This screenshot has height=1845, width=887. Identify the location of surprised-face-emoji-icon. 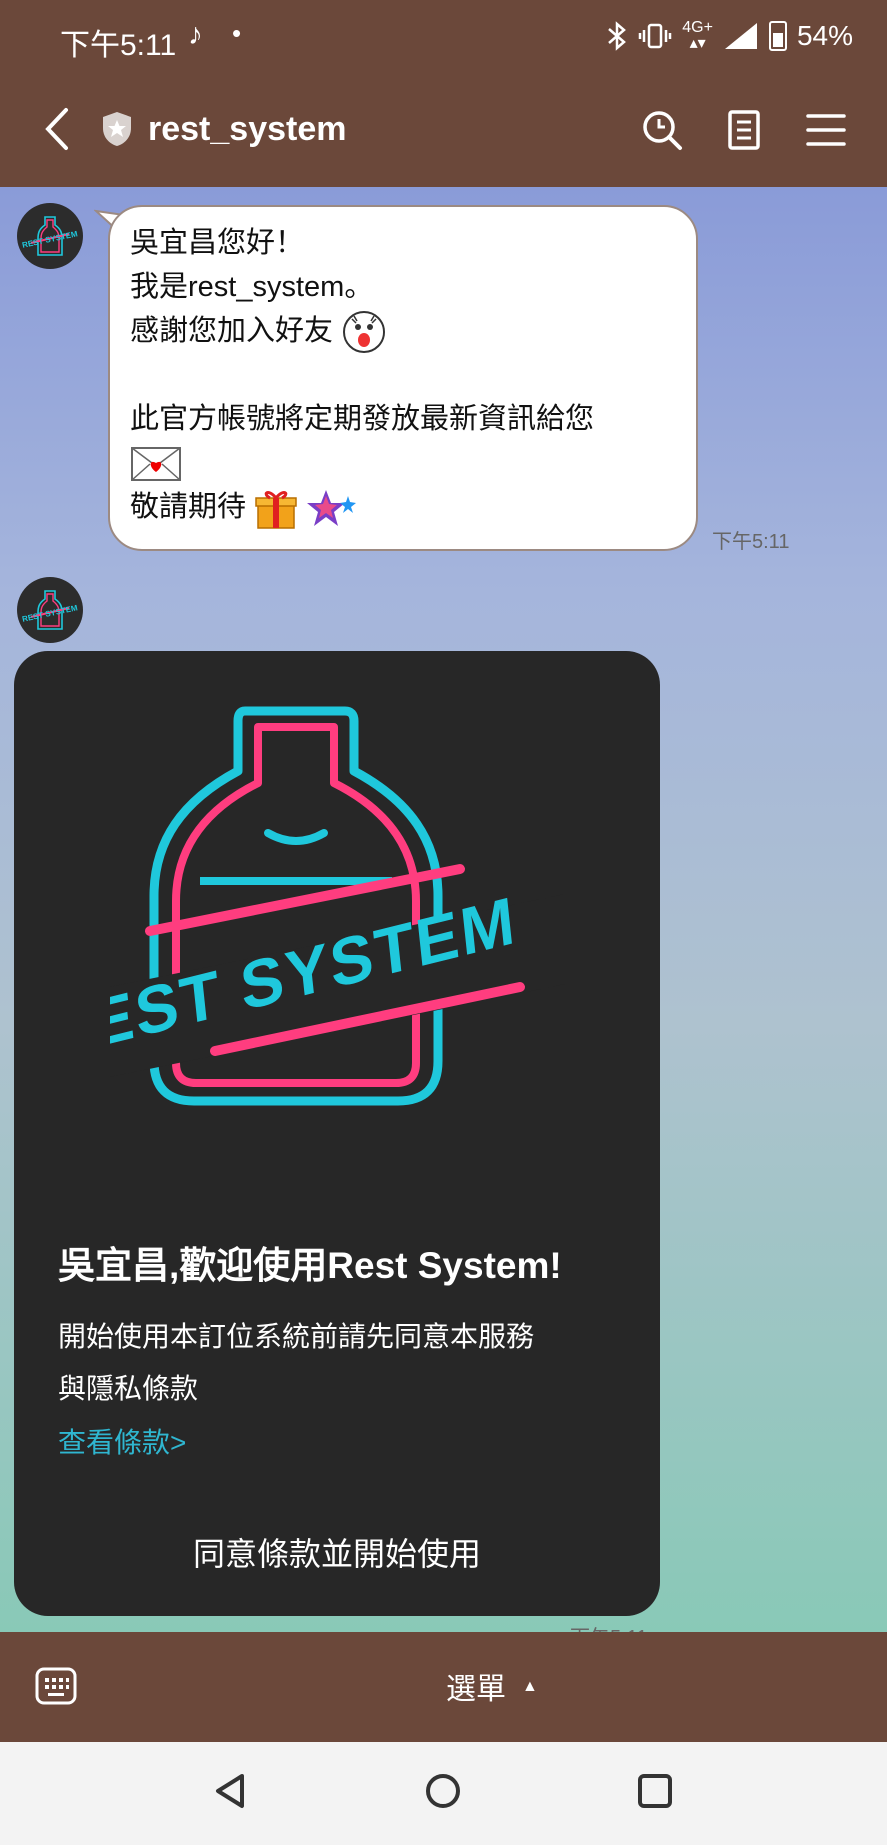
(364, 332).